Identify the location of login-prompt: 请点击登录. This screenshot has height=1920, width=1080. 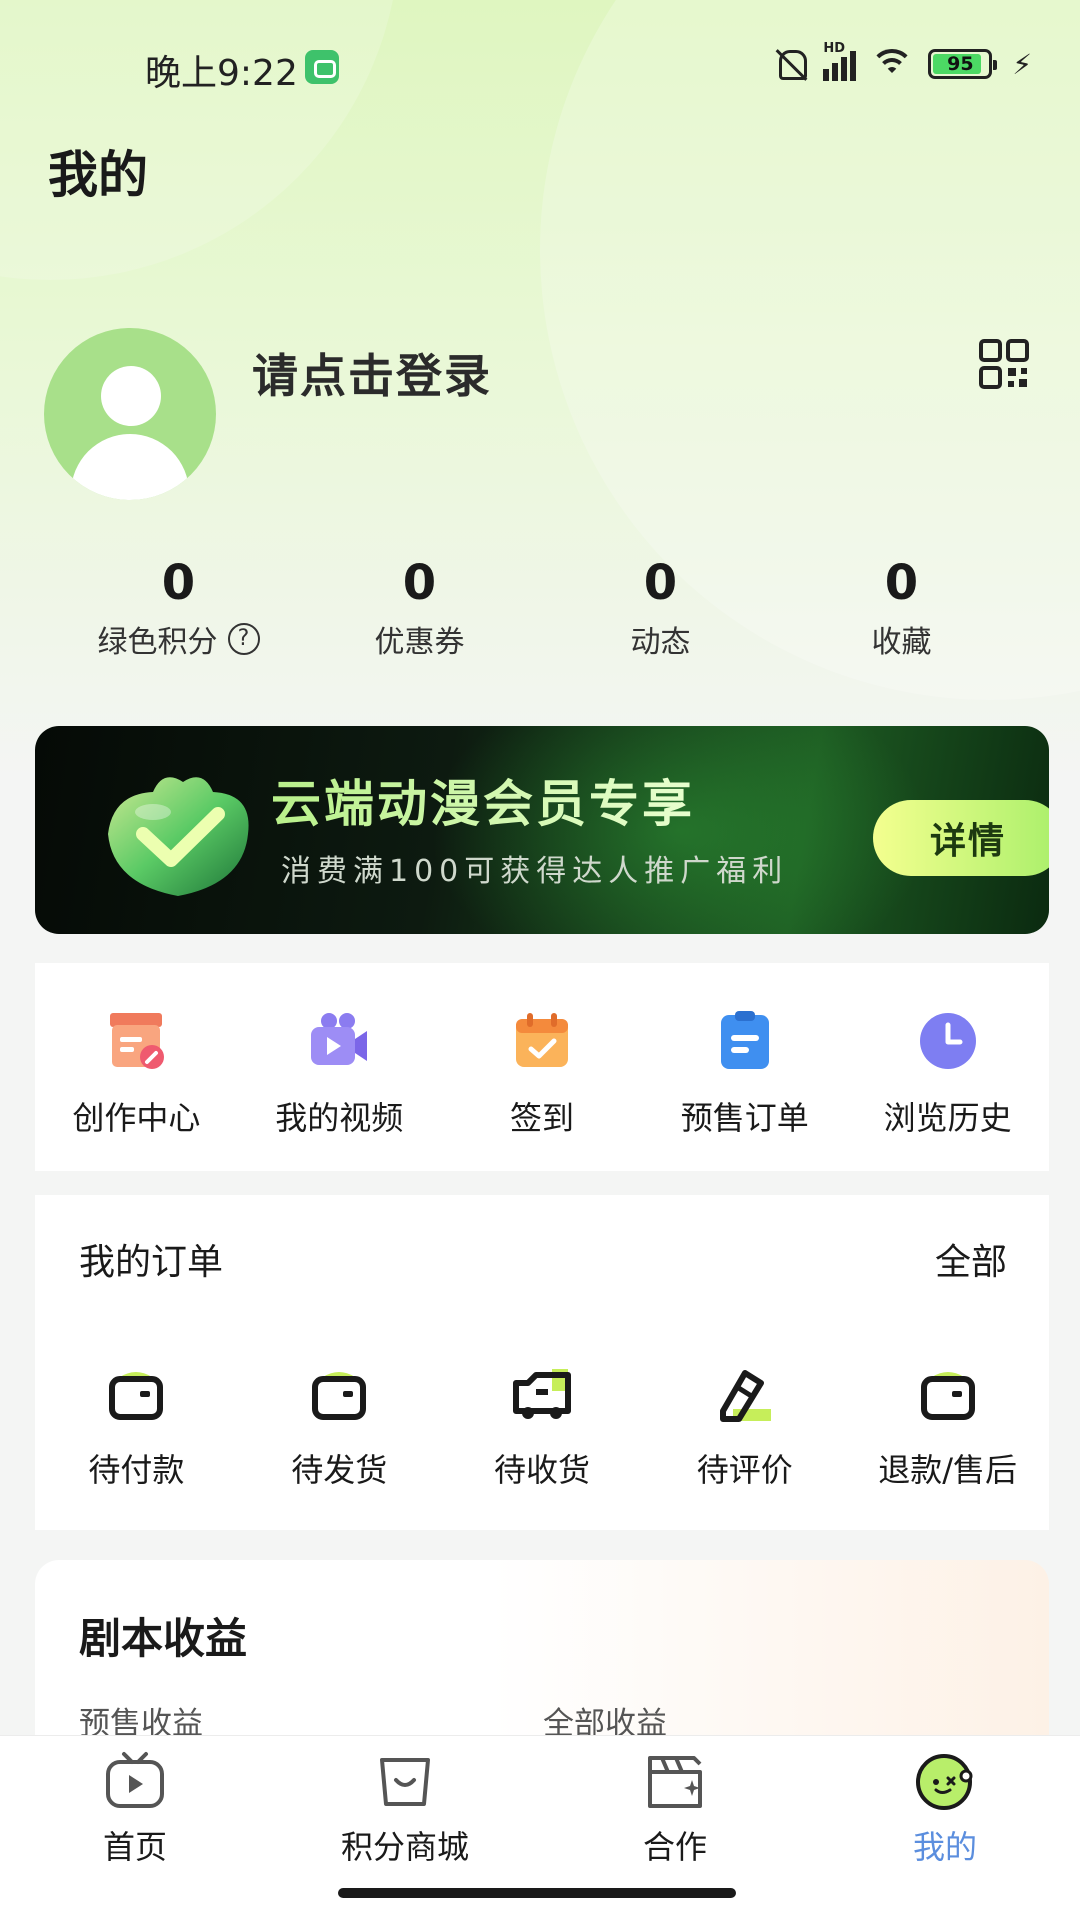
(372, 373).